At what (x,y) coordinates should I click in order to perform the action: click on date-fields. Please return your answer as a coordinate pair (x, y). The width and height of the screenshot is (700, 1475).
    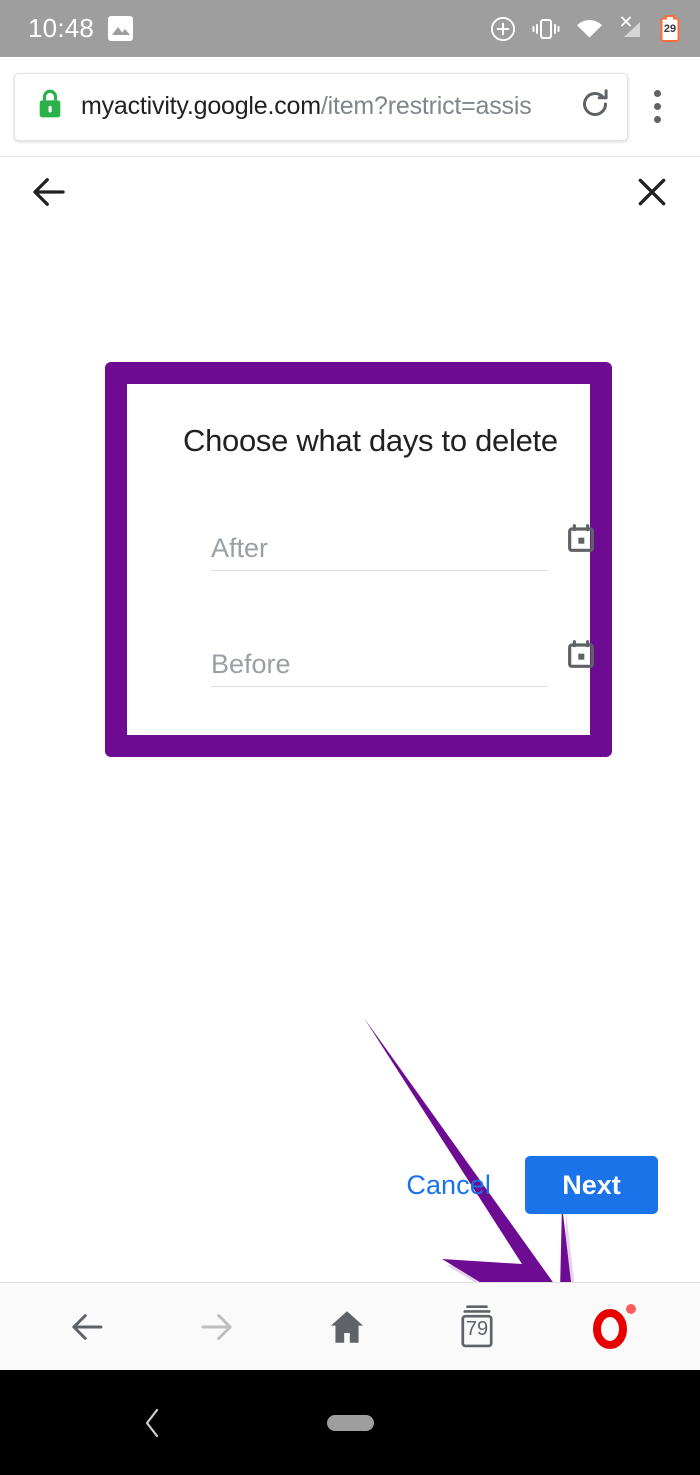
    Looking at the image, I should click on (372, 625).